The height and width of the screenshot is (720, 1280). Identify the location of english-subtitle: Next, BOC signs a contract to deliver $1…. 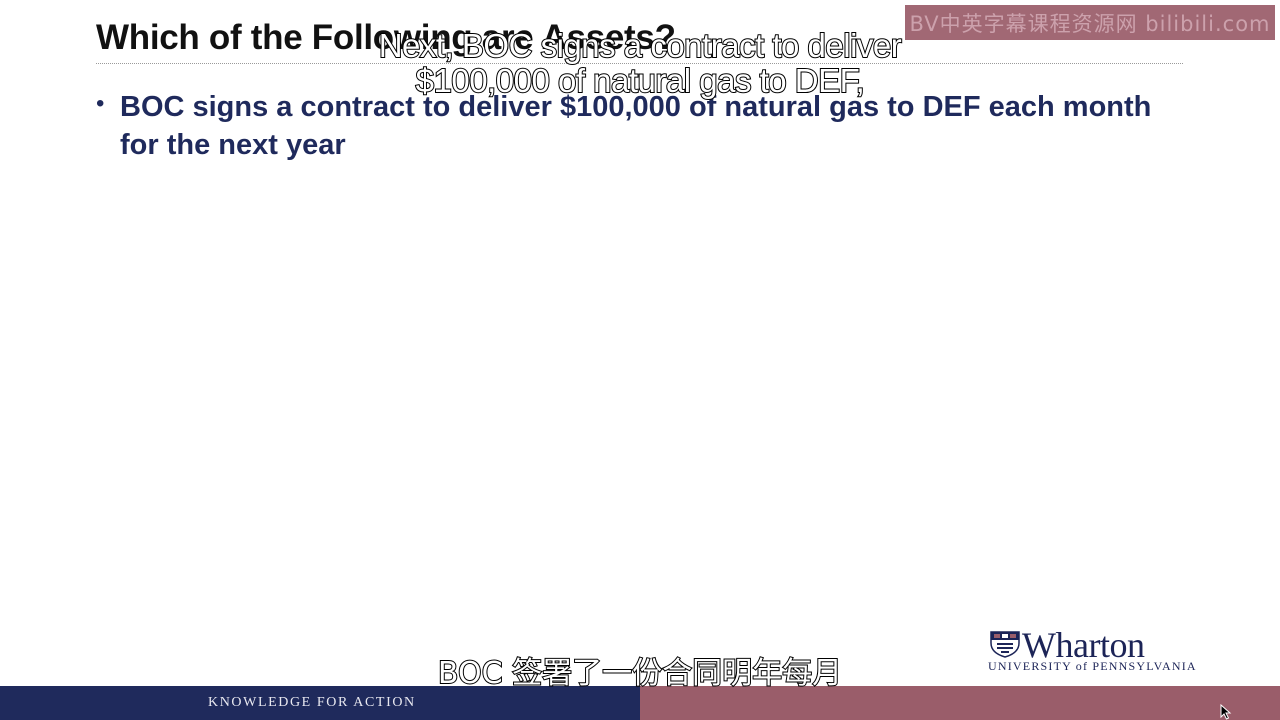
(640, 63).